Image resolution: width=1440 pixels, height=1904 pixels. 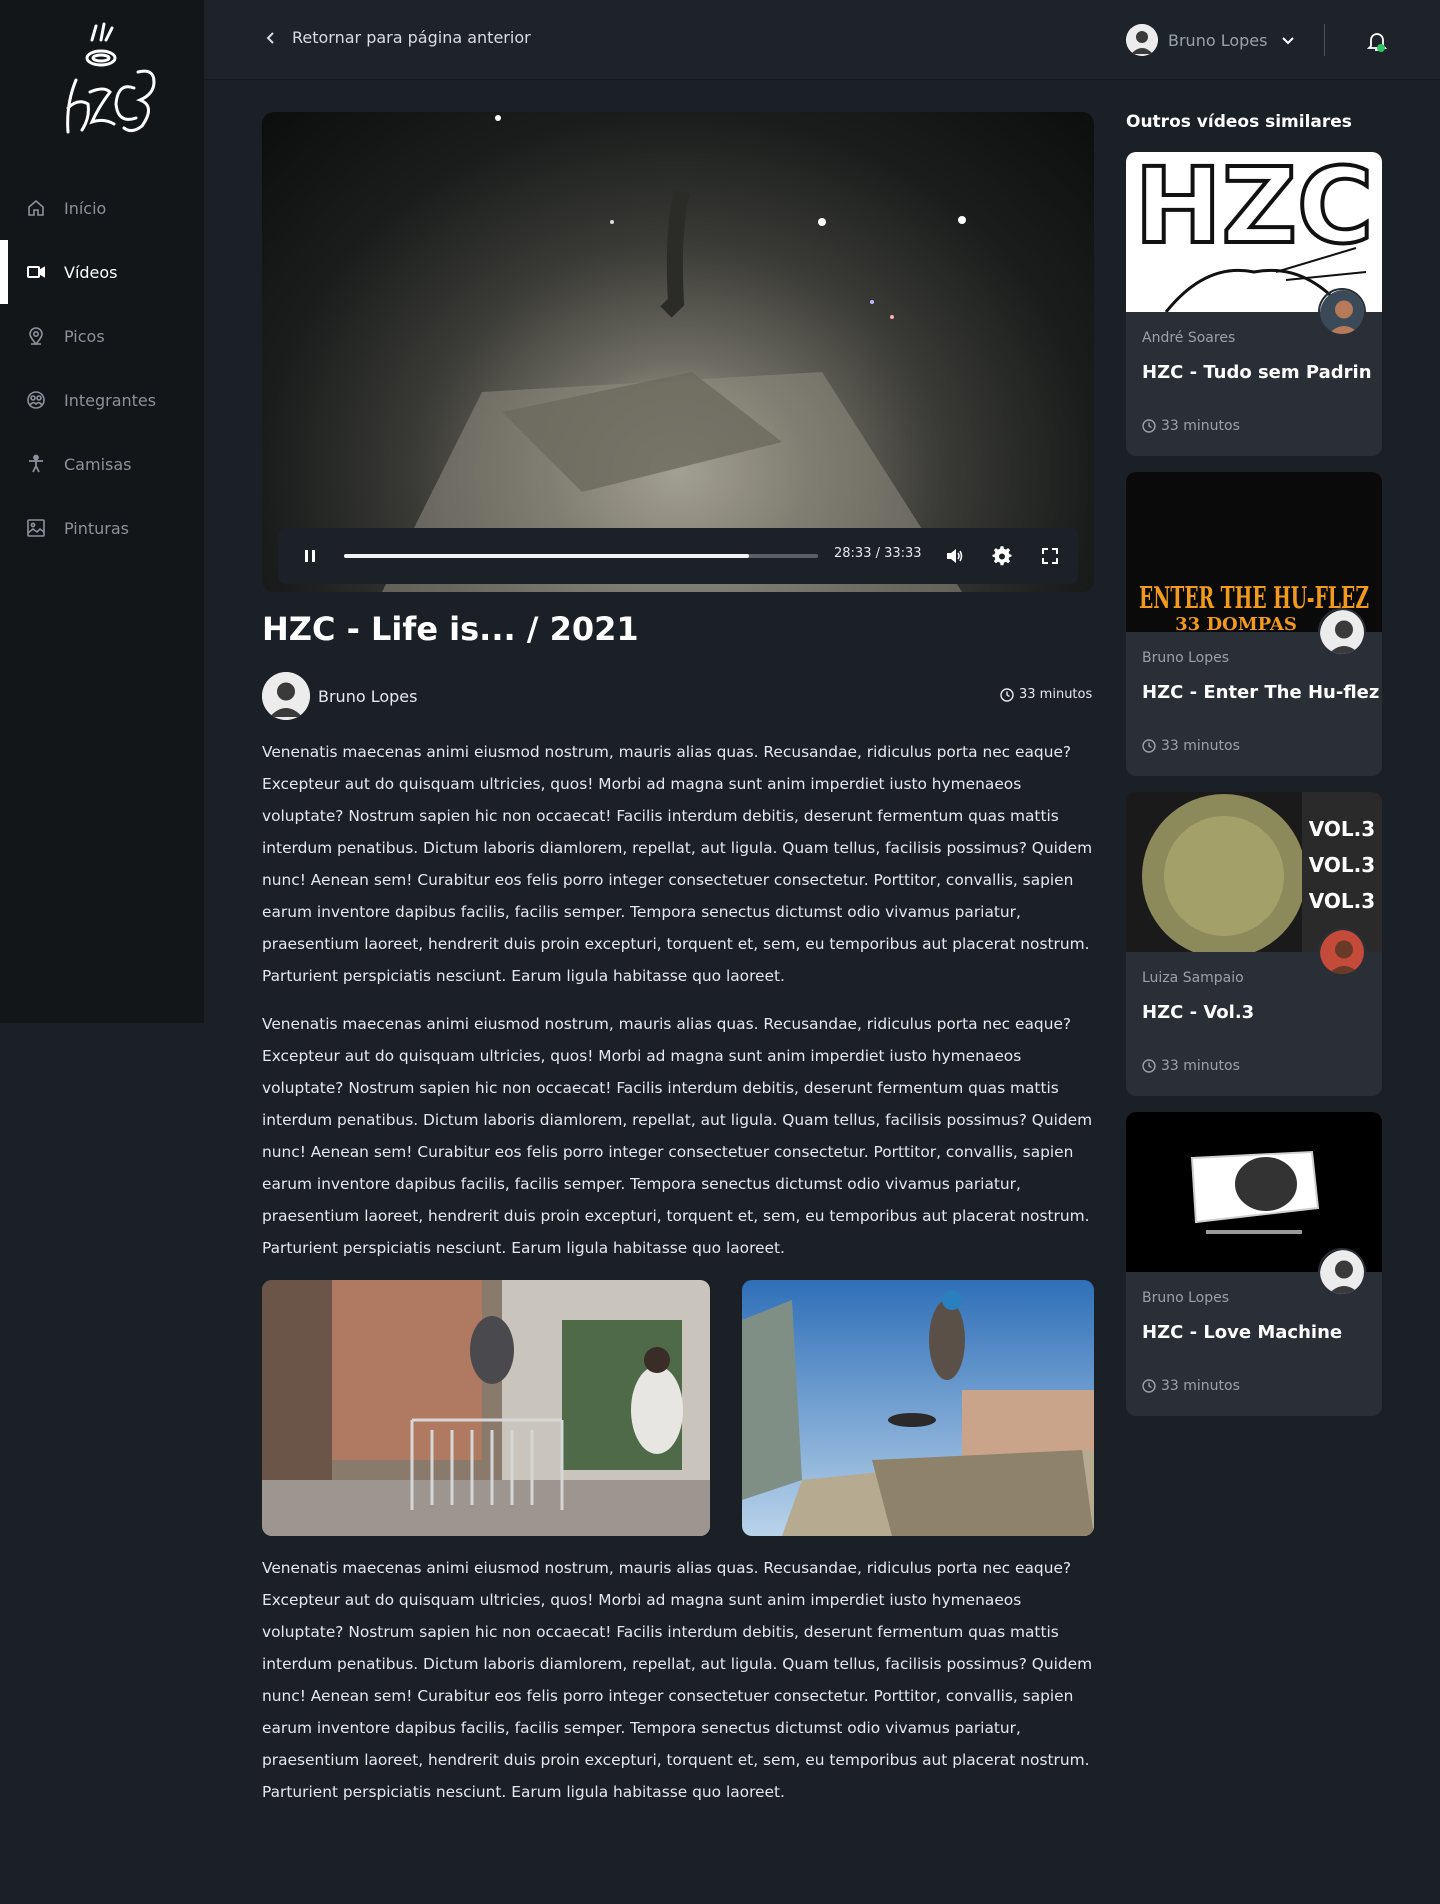 What do you see at coordinates (36, 207) in the screenshot?
I see `home-icon` at bounding box center [36, 207].